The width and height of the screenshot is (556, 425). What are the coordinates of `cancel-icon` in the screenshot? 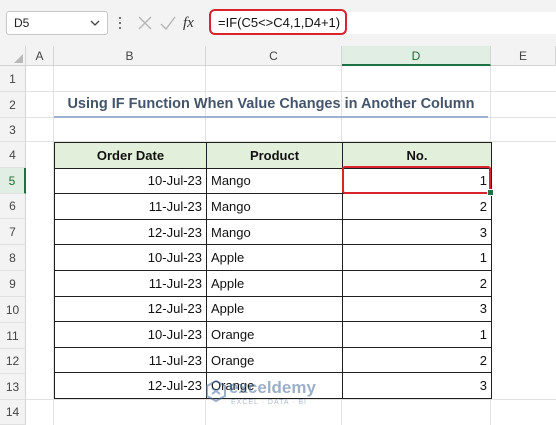 It's located at (145, 23).